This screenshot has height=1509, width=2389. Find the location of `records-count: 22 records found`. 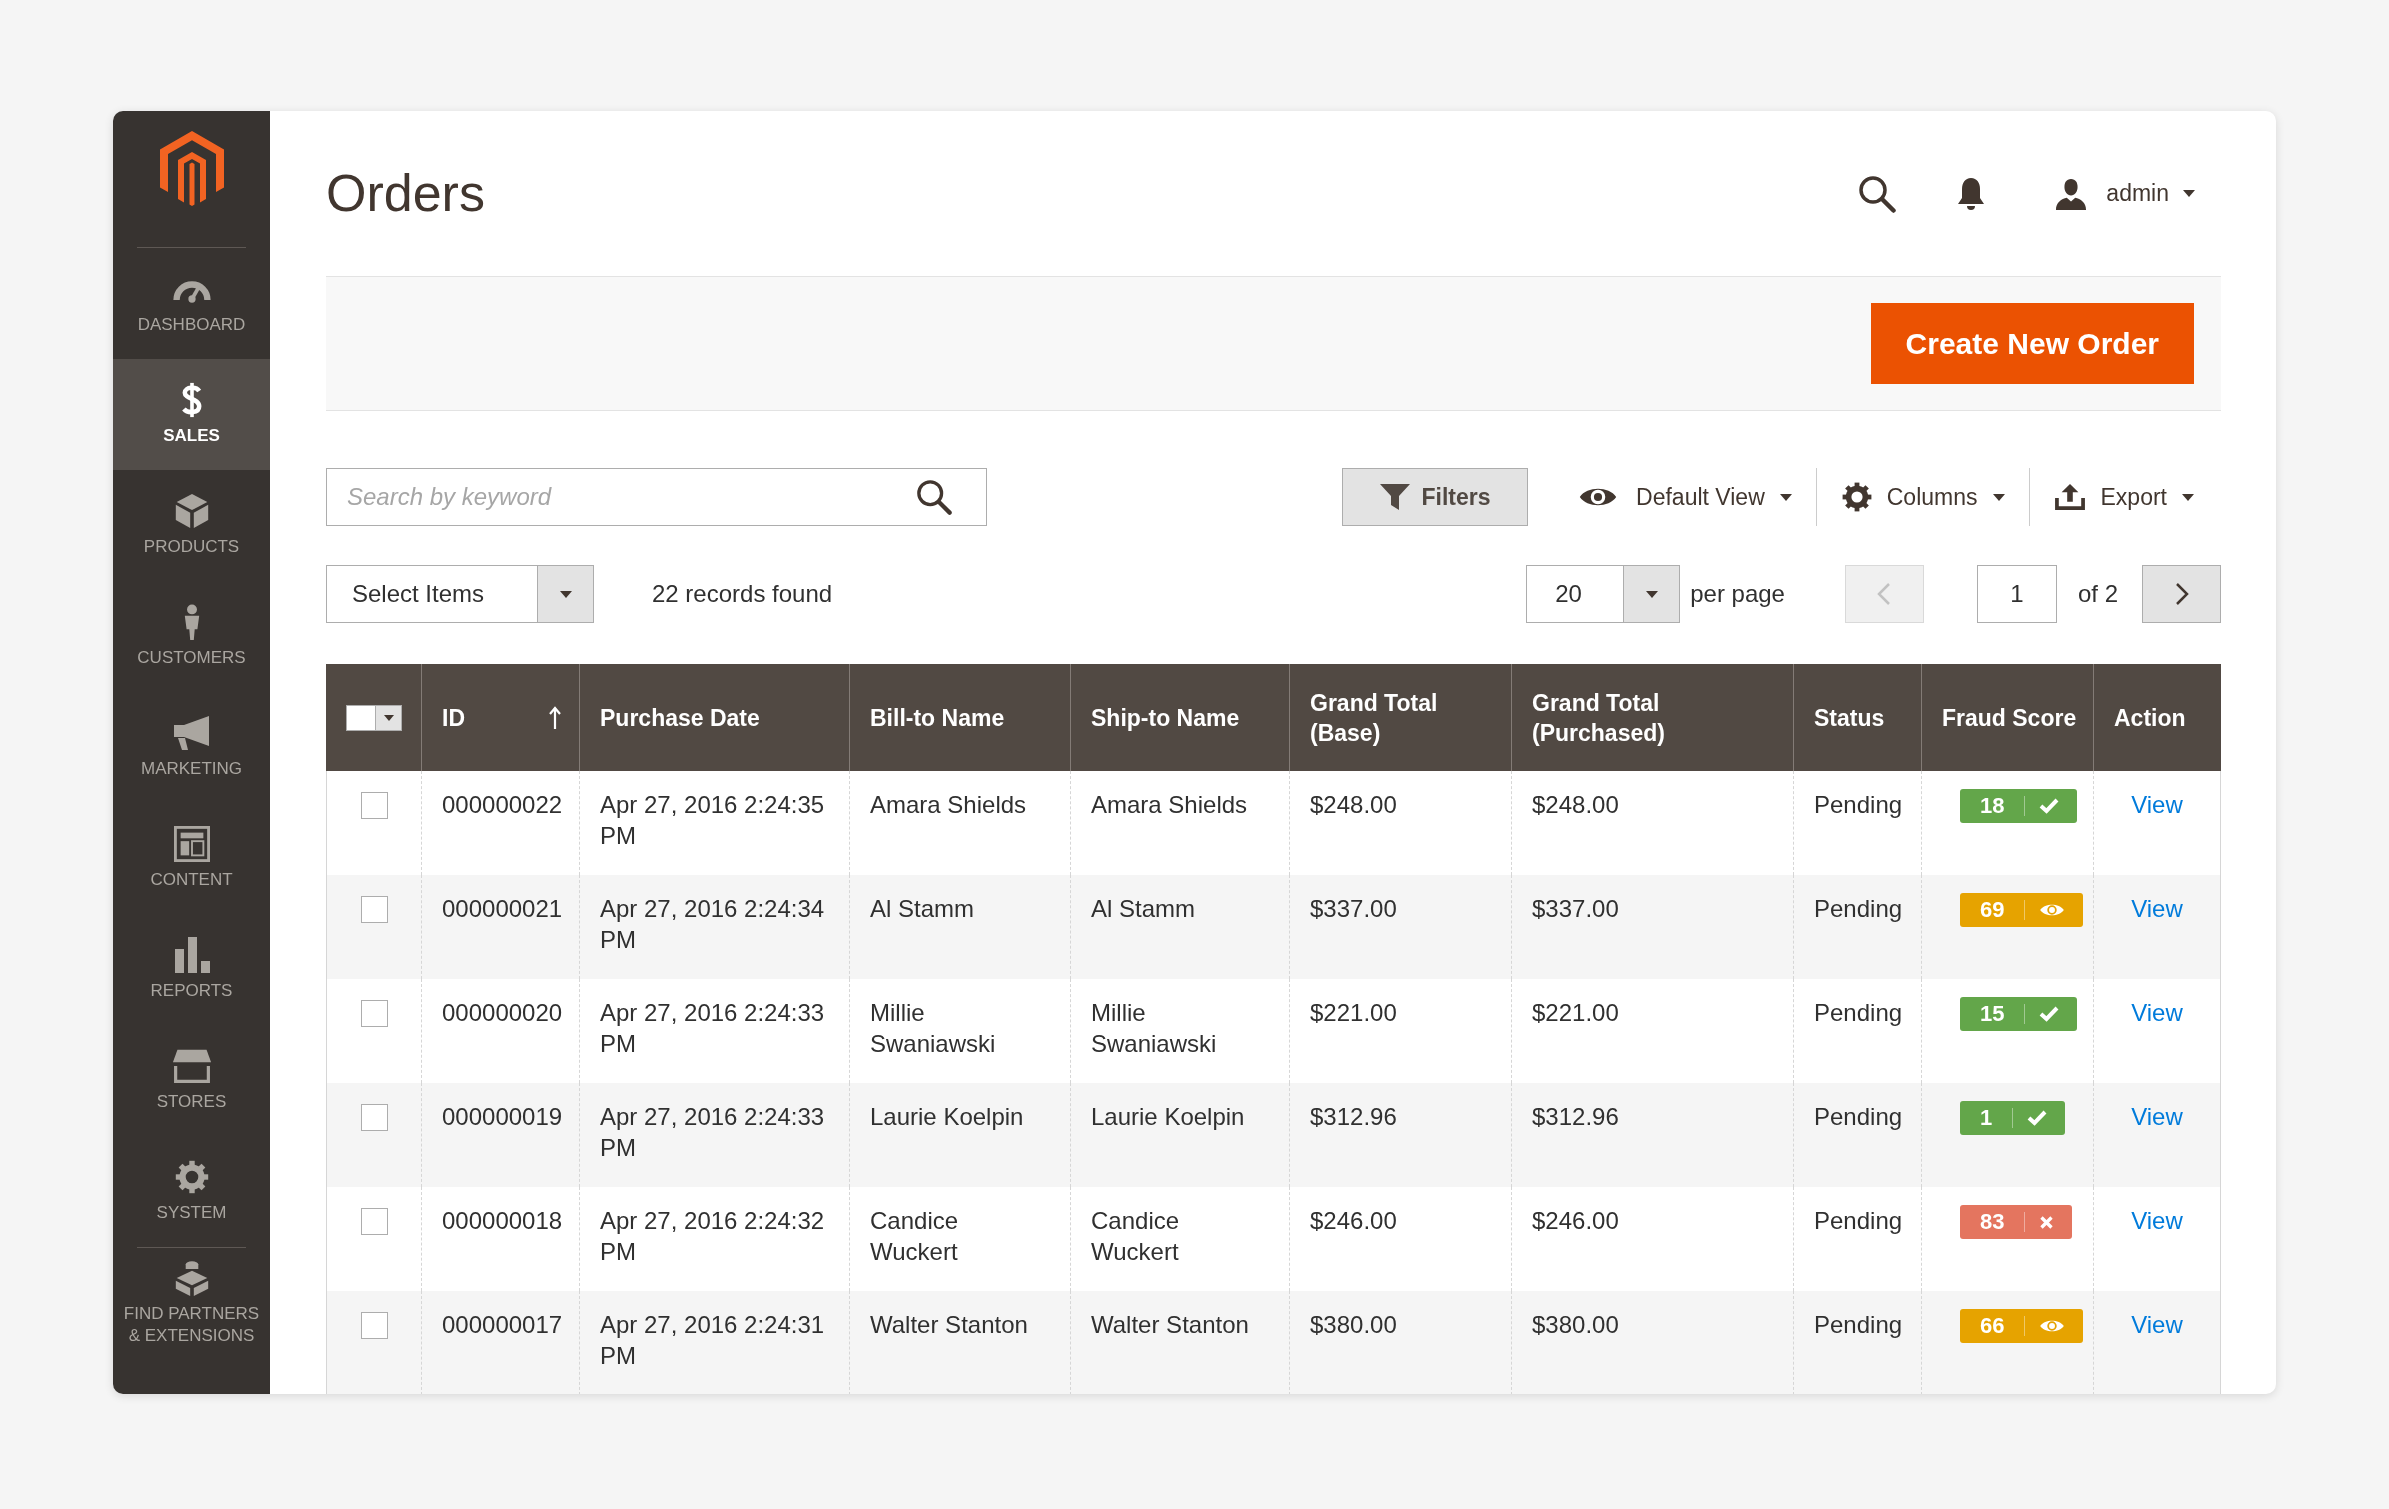

records-count: 22 records found is located at coordinates (742, 594).